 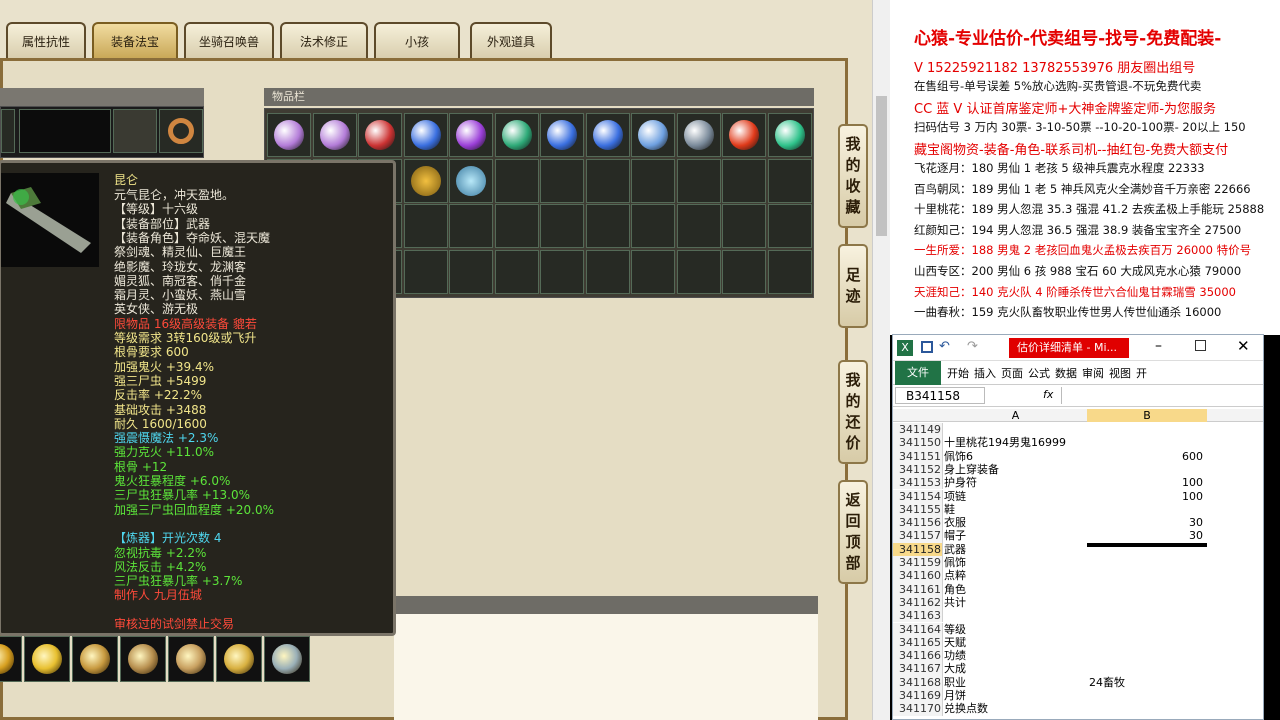 I want to click on row-number: 341163, so click(x=918, y=616).